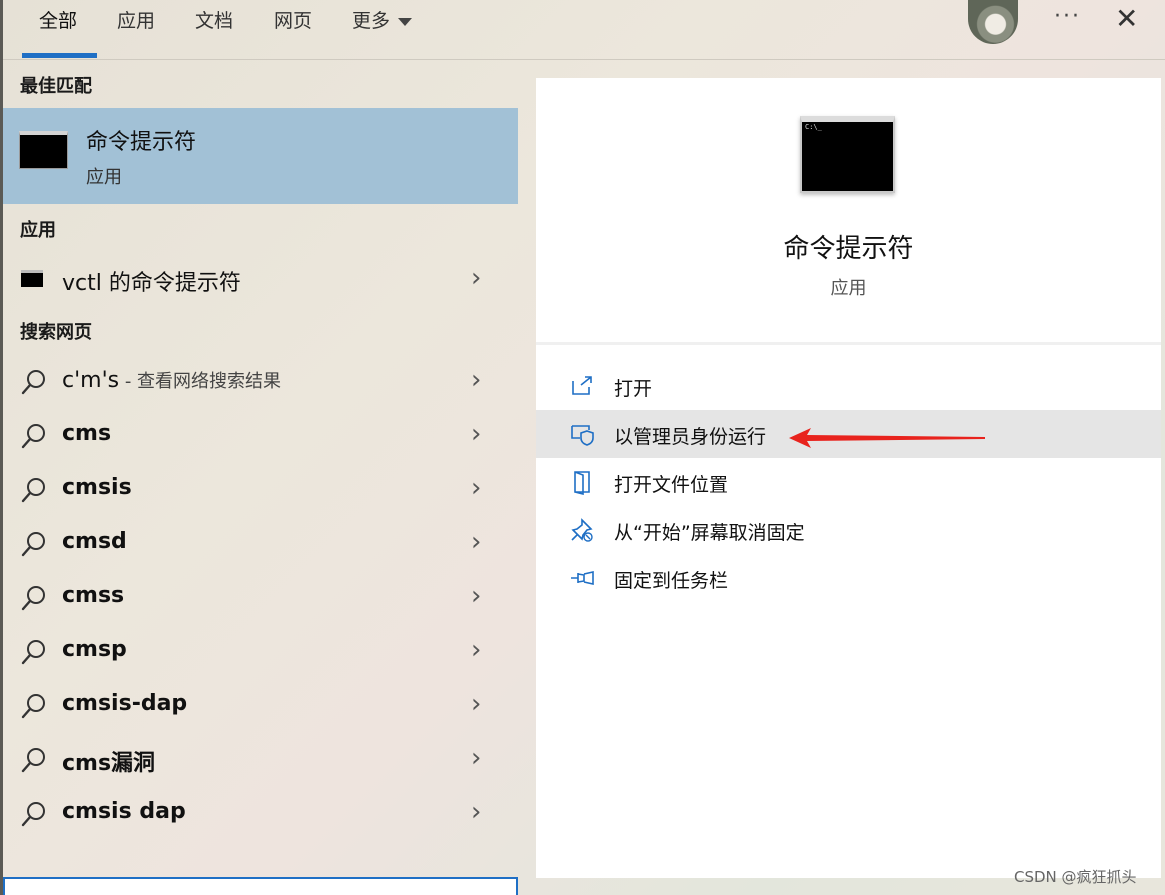  Describe the element at coordinates (260, 706) in the screenshot. I see `list-item: cmsis-dap ›` at that location.